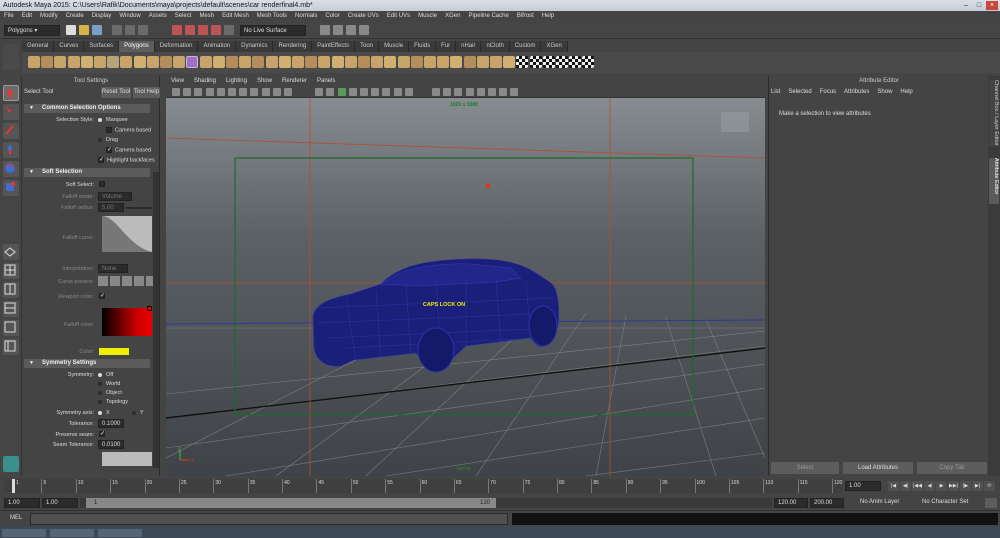  What do you see at coordinates (217, 46) in the screenshot?
I see `shelf-tab-animation: Animation` at bounding box center [217, 46].